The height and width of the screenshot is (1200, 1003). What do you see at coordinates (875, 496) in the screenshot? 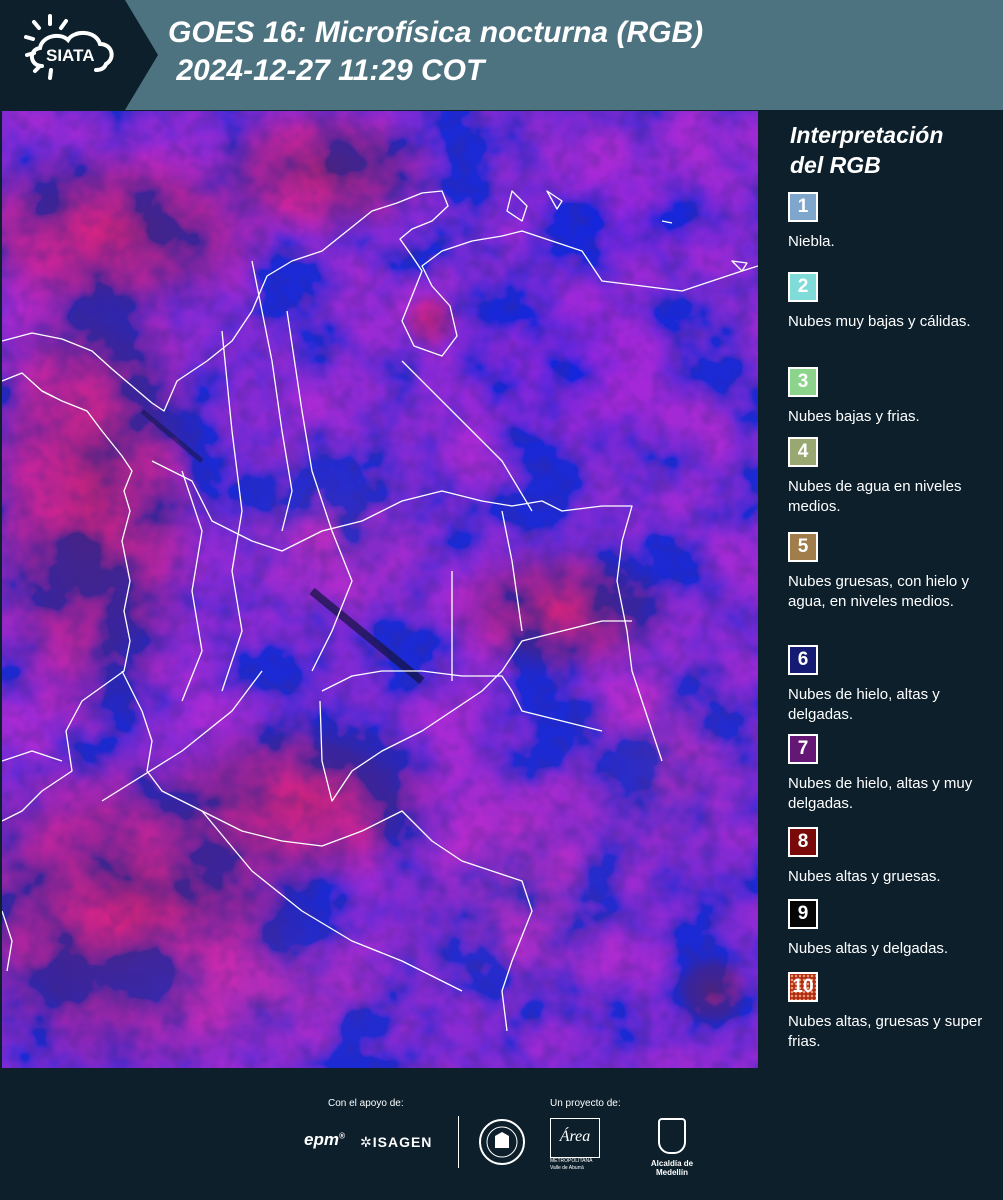
I see `legend-label: Nubes de agua en niveles medios.` at bounding box center [875, 496].